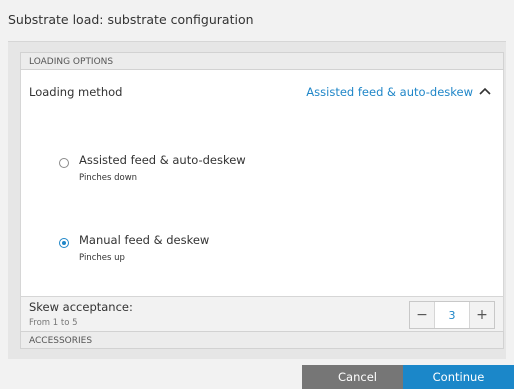  Describe the element at coordinates (53, 323) in the screenshot. I see `skew-acceptance-range: From 1 to 5` at that location.